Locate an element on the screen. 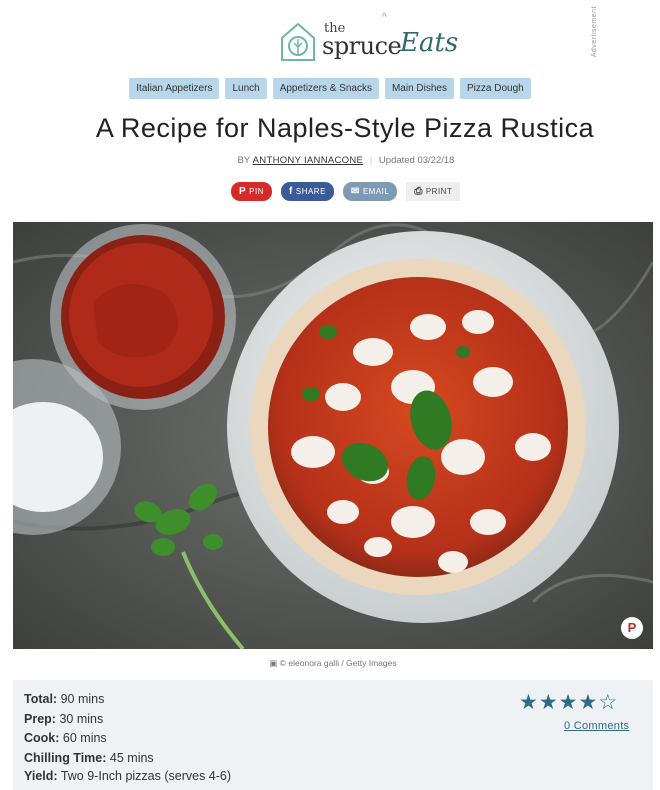 The width and height of the screenshot is (660, 790). yield-value: Two 9-Inch pizzas (serves 4-6) is located at coordinates (146, 776).